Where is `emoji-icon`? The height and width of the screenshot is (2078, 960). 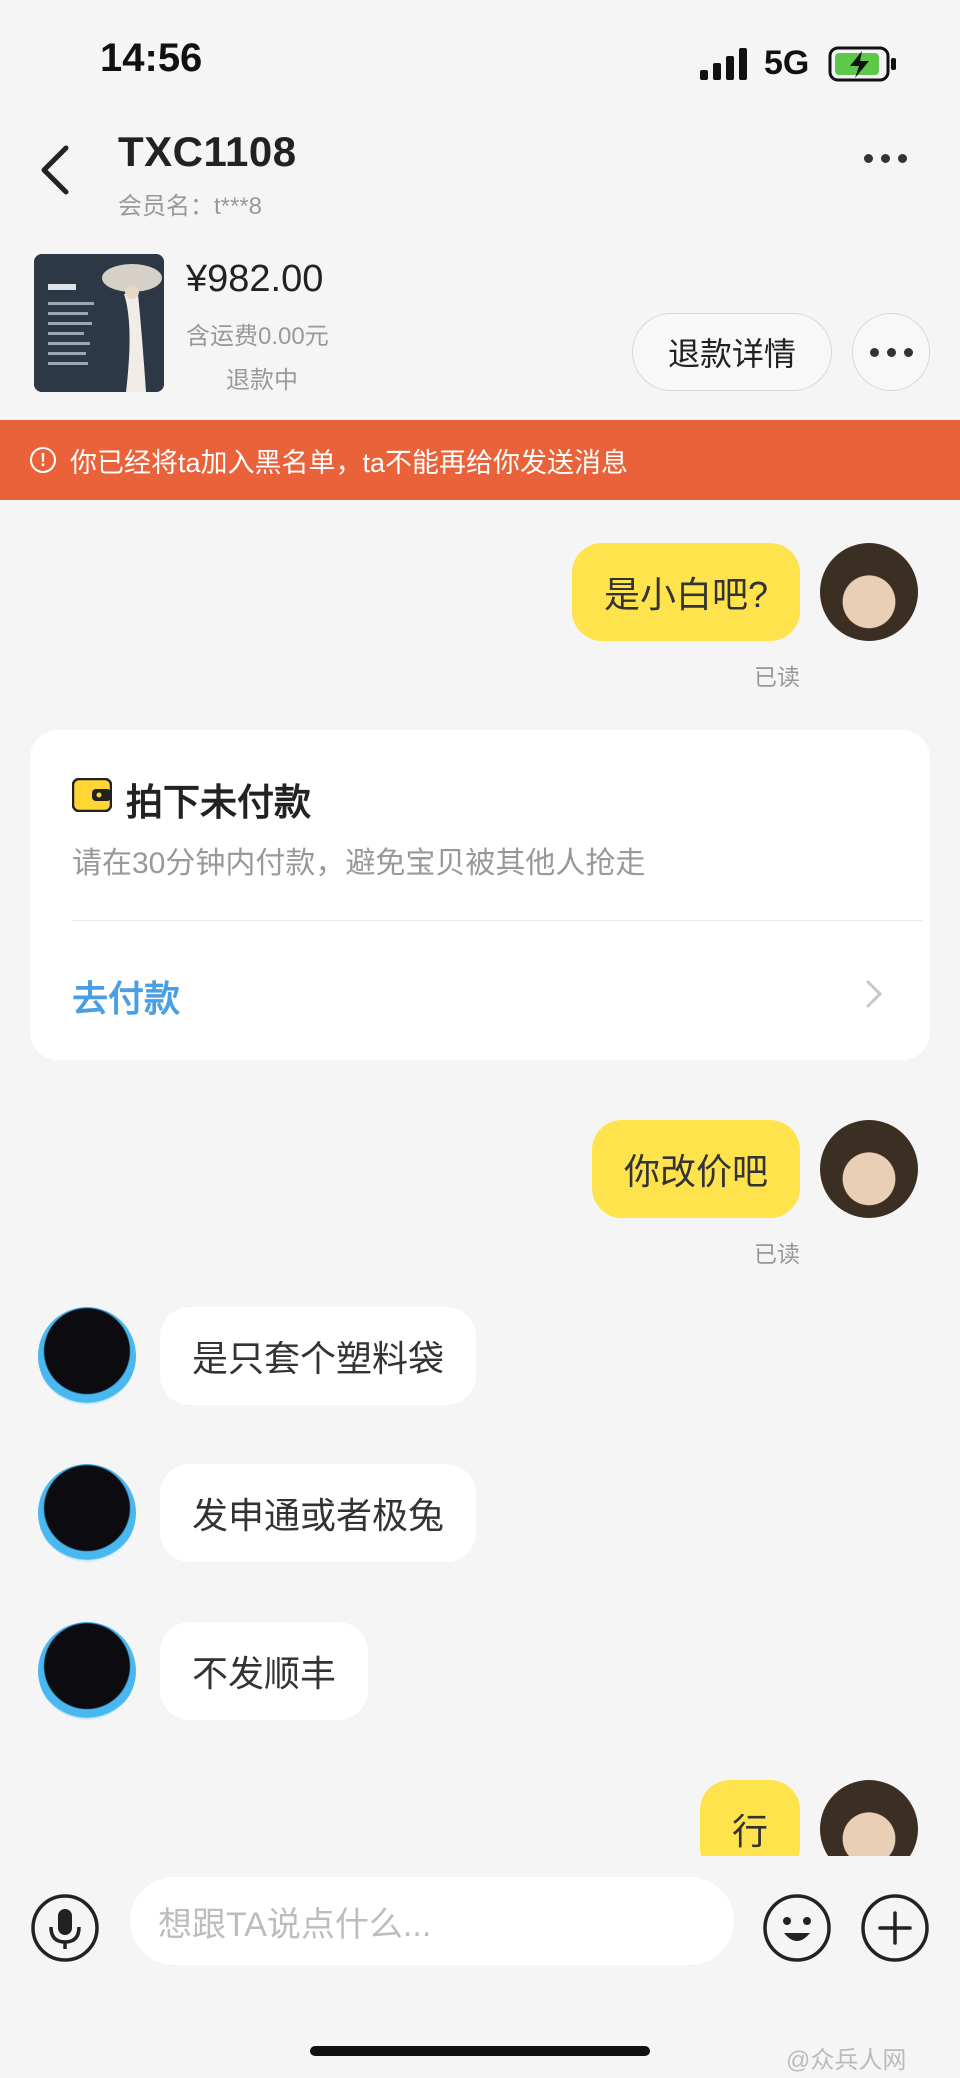 emoji-icon is located at coordinates (797, 1928).